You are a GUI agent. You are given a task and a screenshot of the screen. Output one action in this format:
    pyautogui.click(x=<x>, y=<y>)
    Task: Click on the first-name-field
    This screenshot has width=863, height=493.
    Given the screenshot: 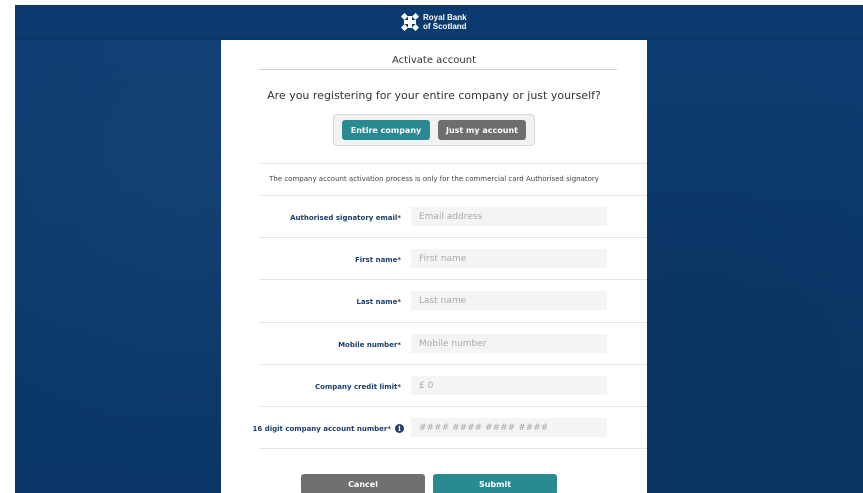 What is the action you would take?
    pyautogui.click(x=509, y=258)
    